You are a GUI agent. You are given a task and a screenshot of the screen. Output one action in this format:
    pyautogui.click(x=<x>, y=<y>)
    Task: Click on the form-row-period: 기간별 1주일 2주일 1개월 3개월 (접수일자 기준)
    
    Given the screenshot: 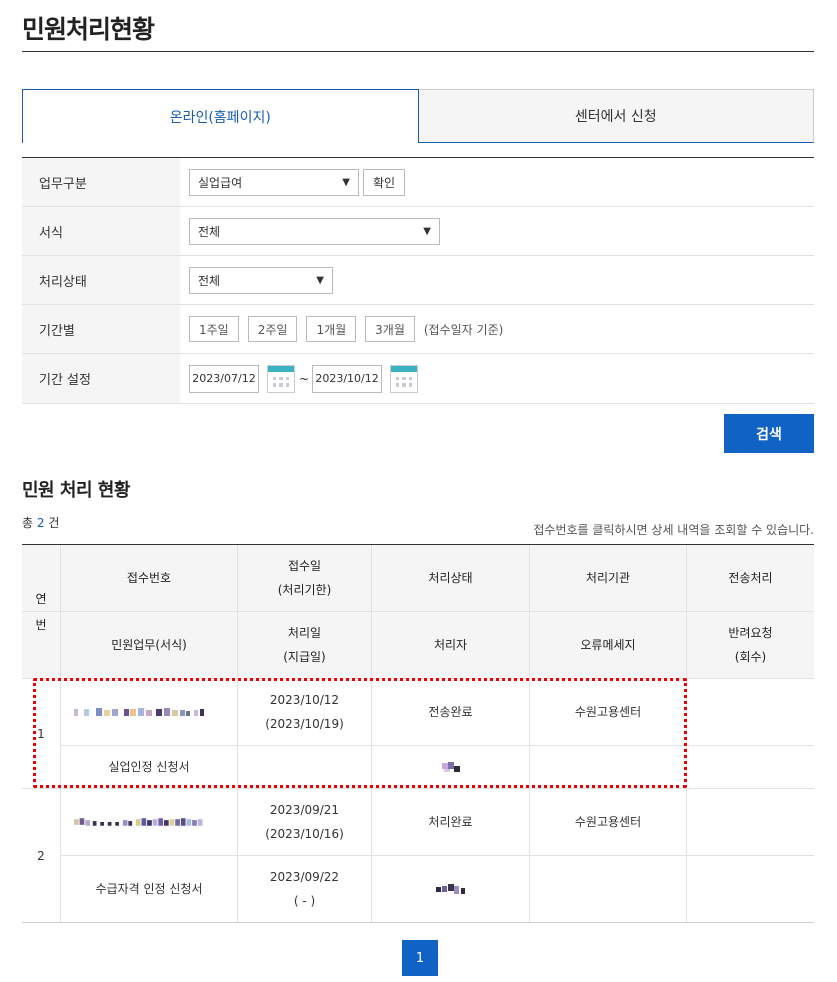 What is the action you would take?
    pyautogui.click(x=418, y=329)
    